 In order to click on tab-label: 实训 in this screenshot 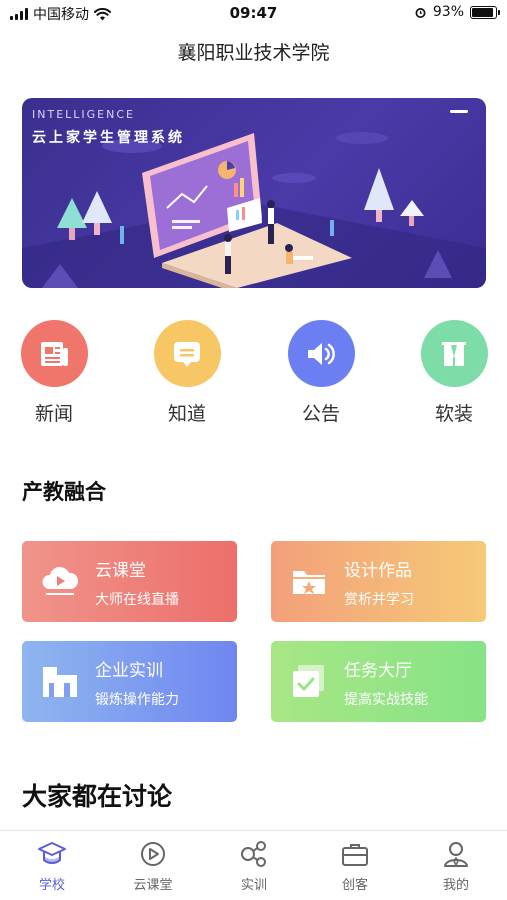, I will do `click(253, 885)`.